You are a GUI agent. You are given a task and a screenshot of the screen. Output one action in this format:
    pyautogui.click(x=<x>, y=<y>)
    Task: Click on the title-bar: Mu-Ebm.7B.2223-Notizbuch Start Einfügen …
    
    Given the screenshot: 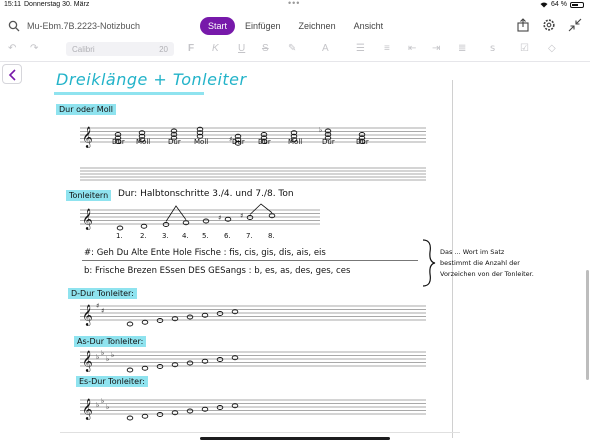 What is the action you would take?
    pyautogui.click(x=295, y=26)
    